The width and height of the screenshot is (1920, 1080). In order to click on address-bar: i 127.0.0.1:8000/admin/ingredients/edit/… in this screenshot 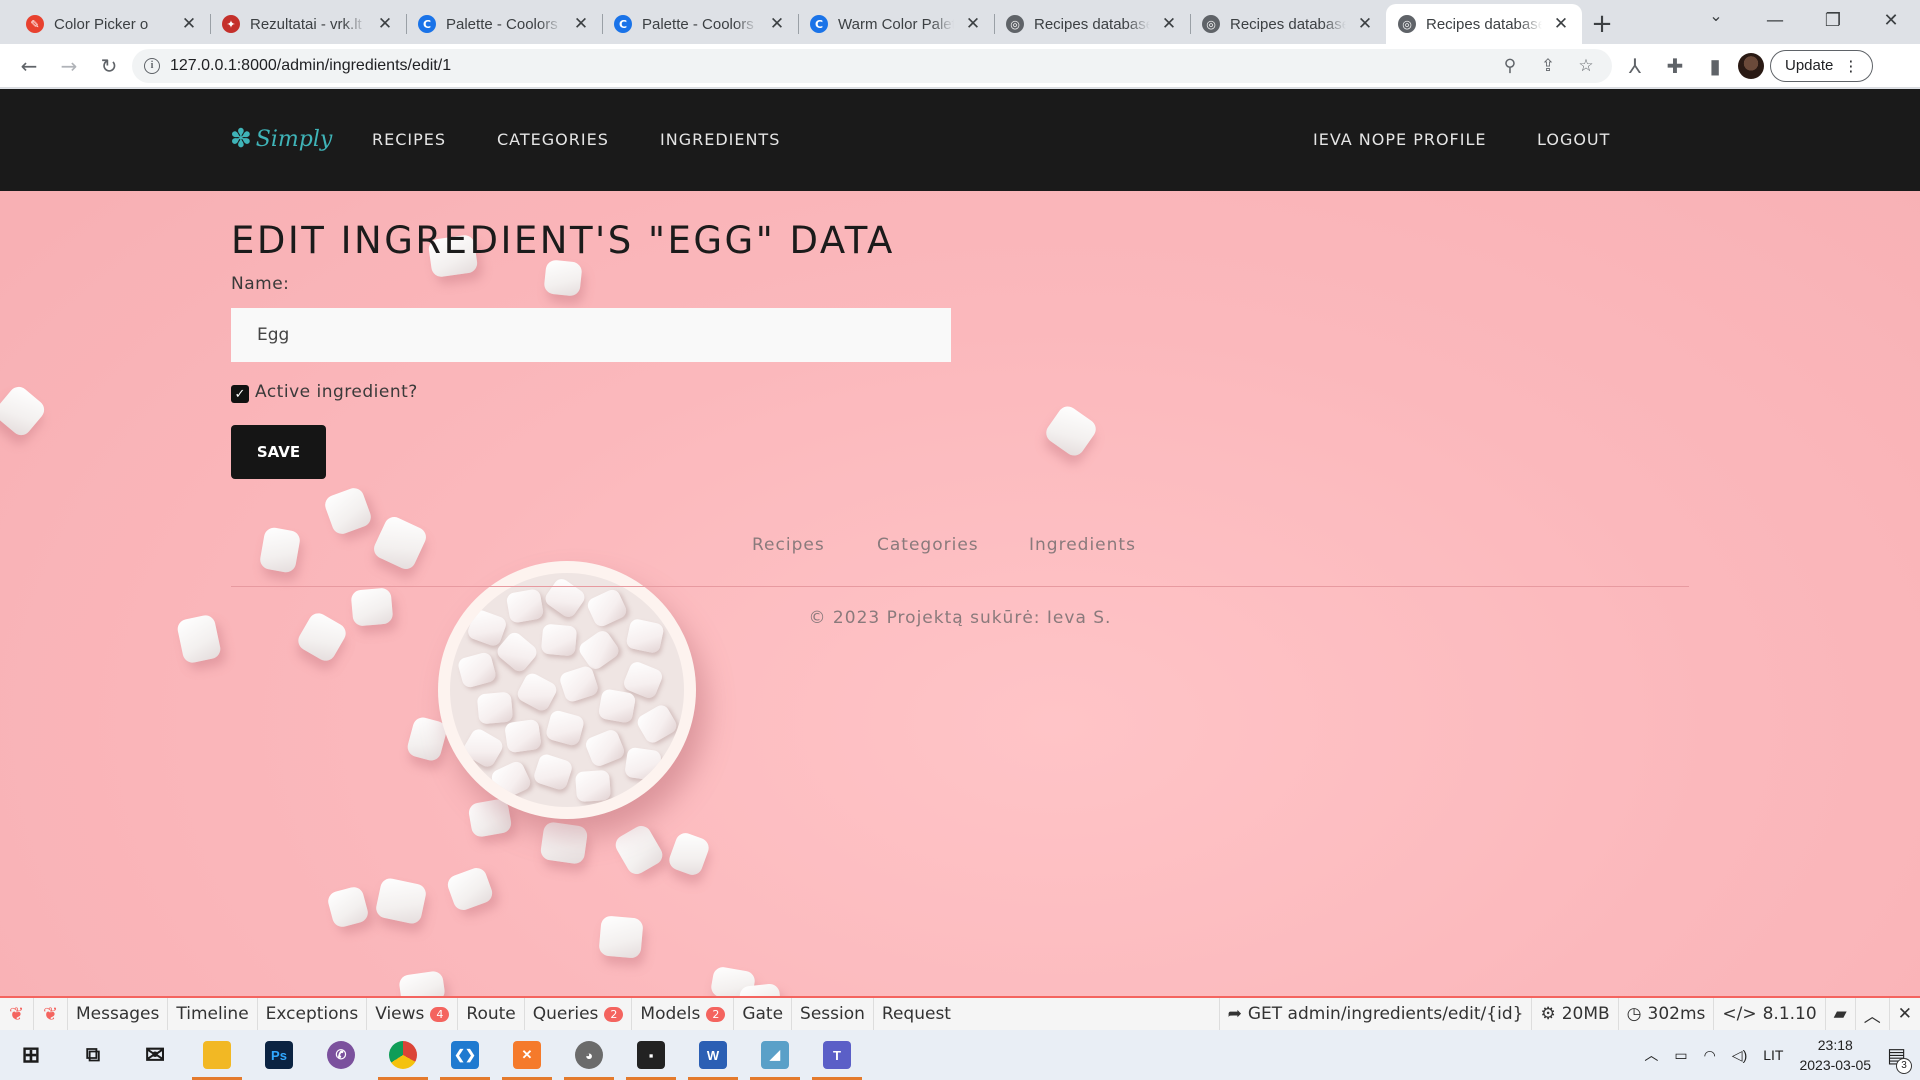, I will do `click(872, 65)`.